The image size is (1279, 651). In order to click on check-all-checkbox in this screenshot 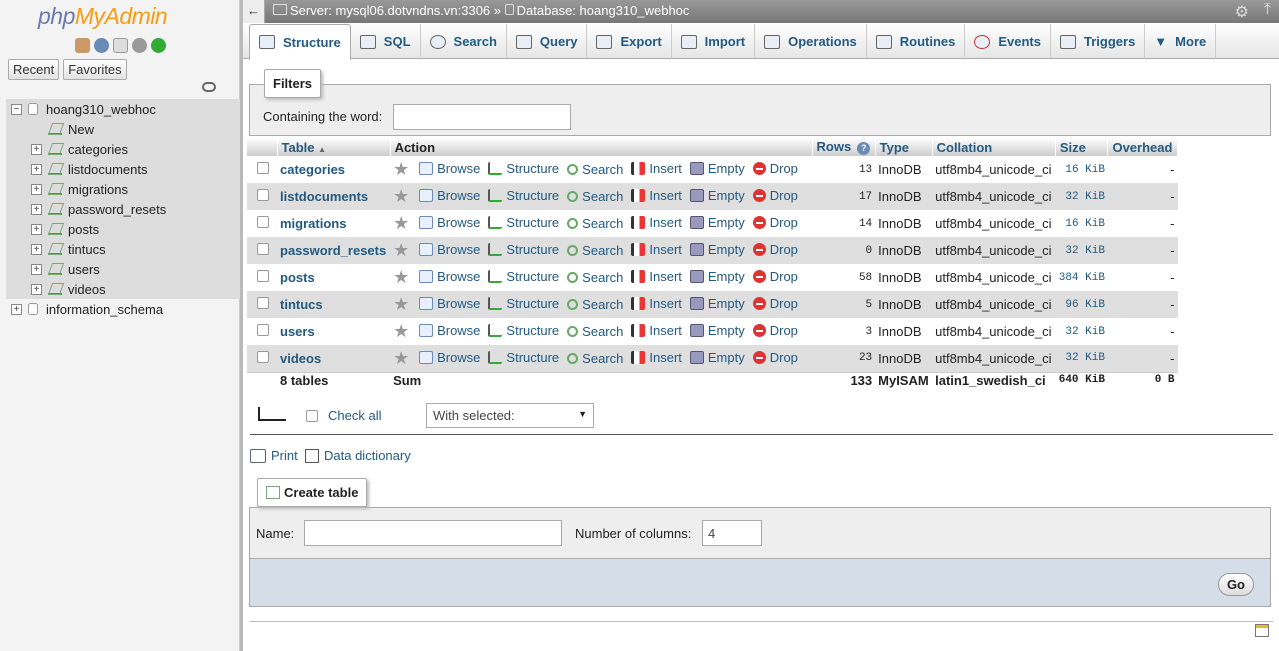, I will do `click(312, 415)`.